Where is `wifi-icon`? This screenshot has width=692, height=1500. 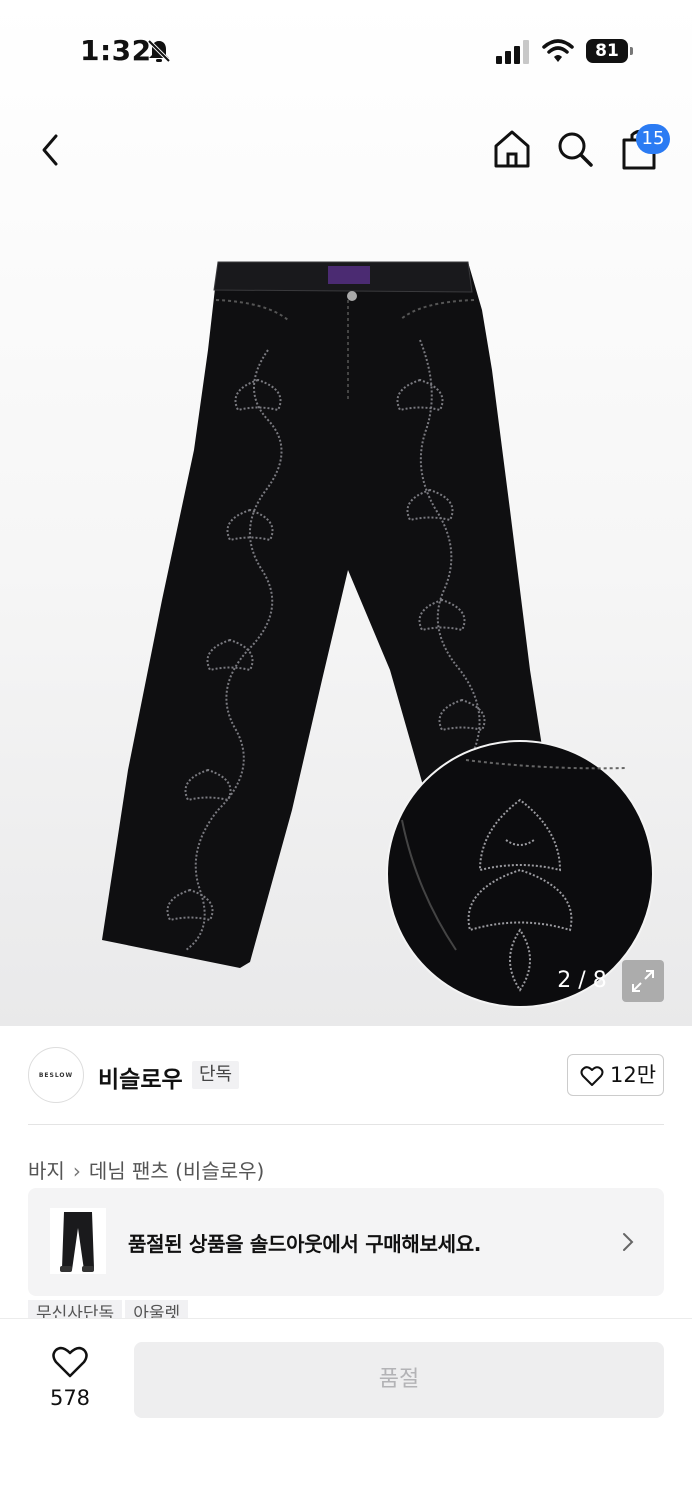 wifi-icon is located at coordinates (558, 50).